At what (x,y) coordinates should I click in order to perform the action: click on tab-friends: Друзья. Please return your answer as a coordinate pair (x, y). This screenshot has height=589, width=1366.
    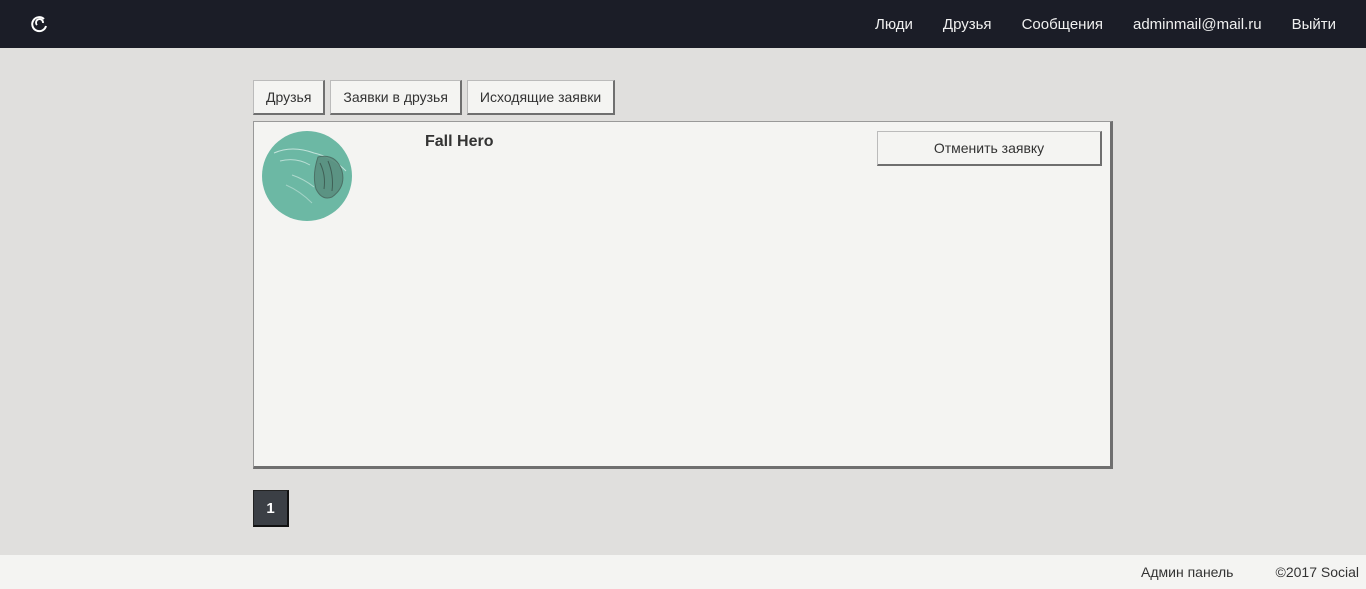
    Looking at the image, I should click on (289, 97).